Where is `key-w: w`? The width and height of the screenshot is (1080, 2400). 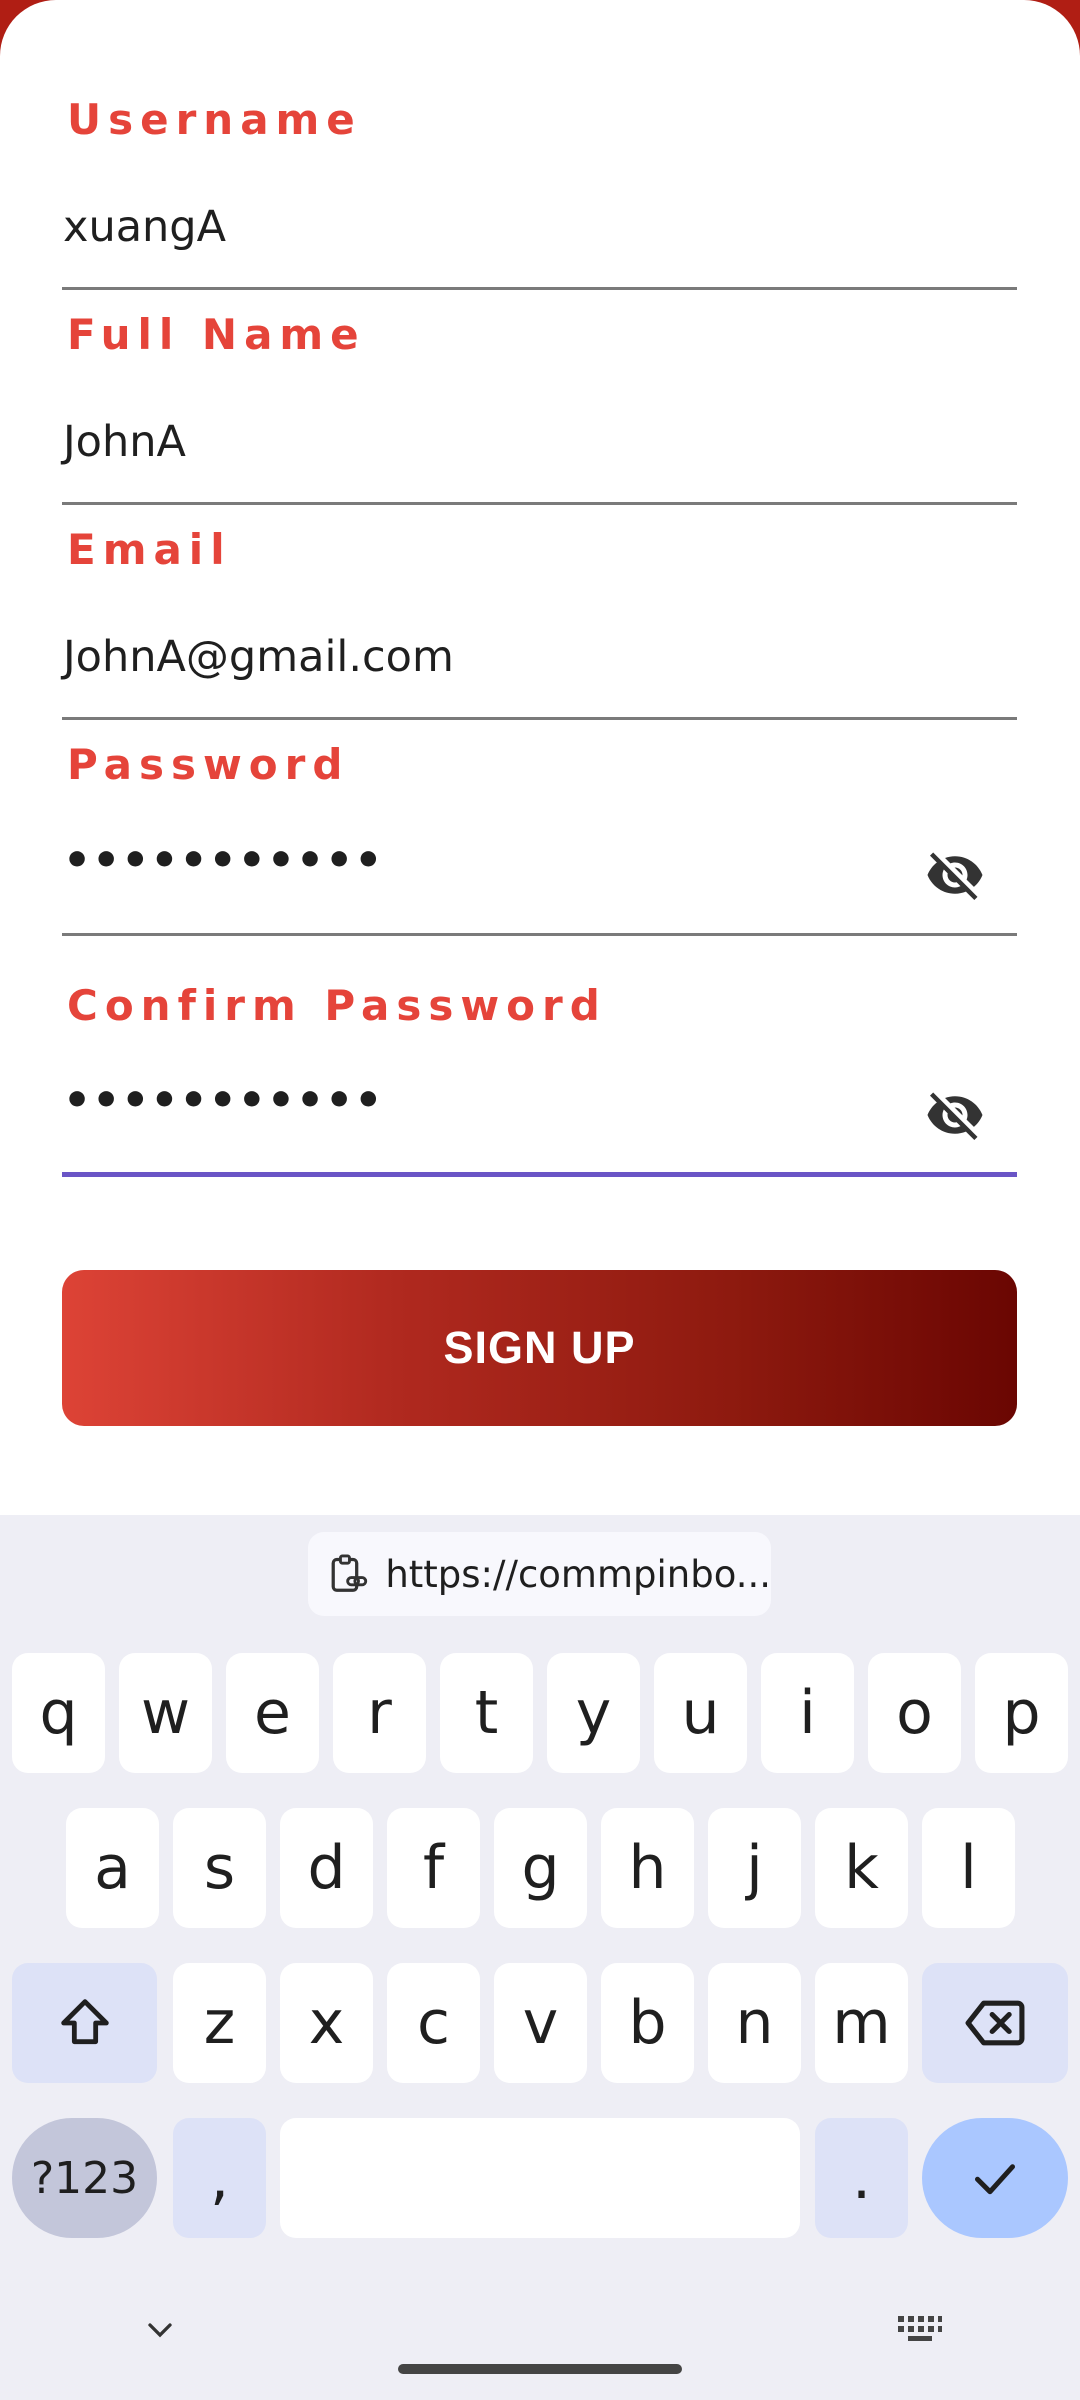 key-w: w is located at coordinates (165, 1713).